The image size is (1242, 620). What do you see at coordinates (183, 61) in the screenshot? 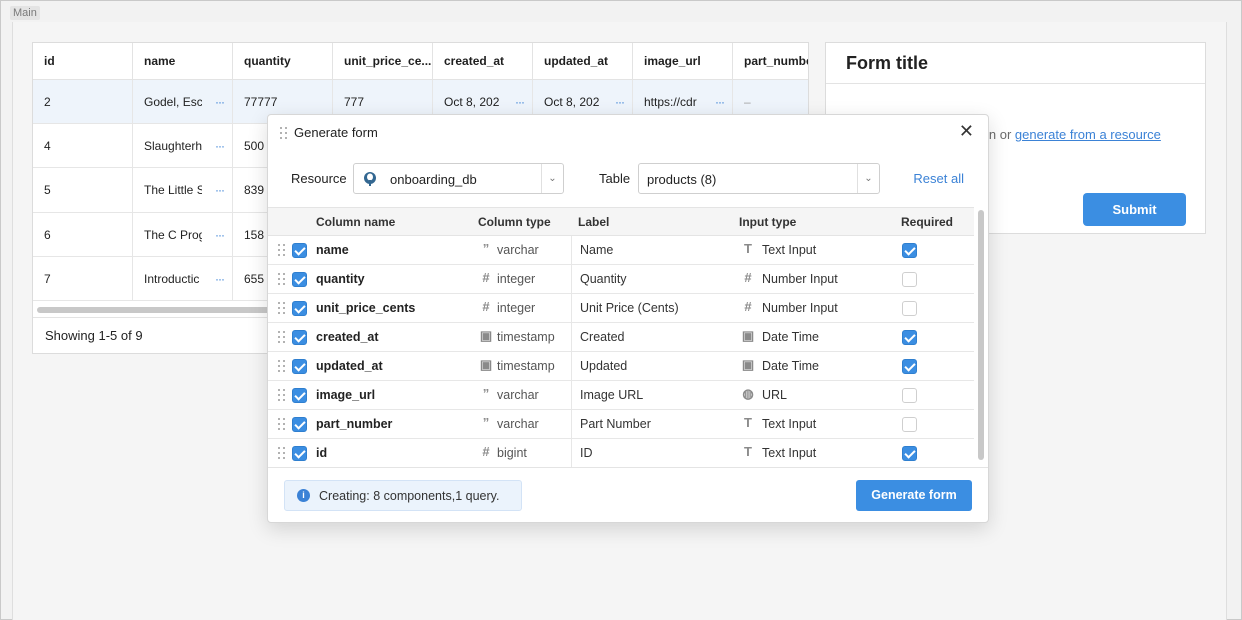
I see `table-column-header: name` at bounding box center [183, 61].